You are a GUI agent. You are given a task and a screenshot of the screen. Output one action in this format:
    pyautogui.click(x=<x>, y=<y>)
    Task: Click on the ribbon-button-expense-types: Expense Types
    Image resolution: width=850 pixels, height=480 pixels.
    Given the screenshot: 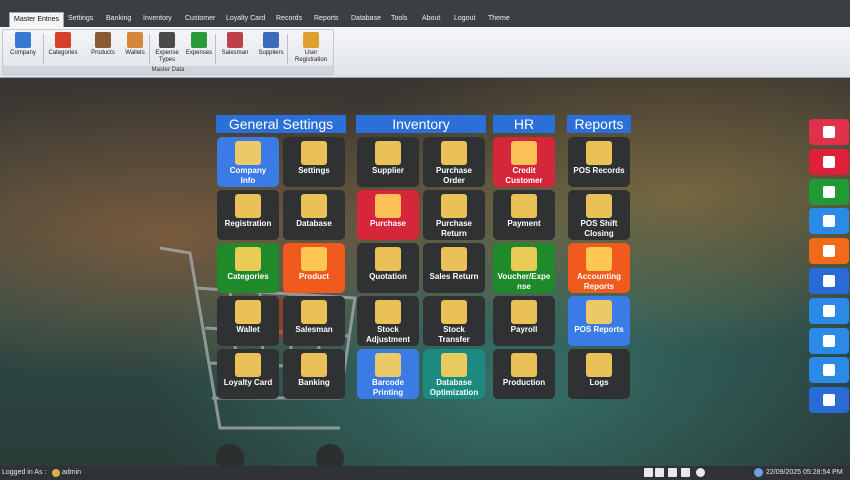 What is the action you would take?
    pyautogui.click(x=167, y=48)
    